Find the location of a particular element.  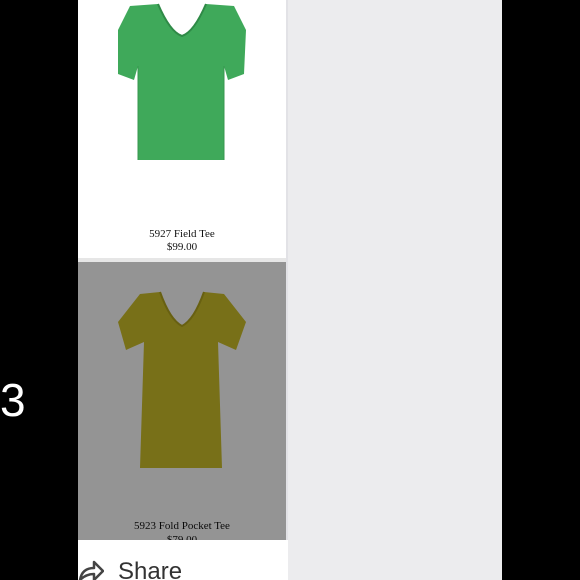

share-bar: Share is located at coordinates (183, 560).